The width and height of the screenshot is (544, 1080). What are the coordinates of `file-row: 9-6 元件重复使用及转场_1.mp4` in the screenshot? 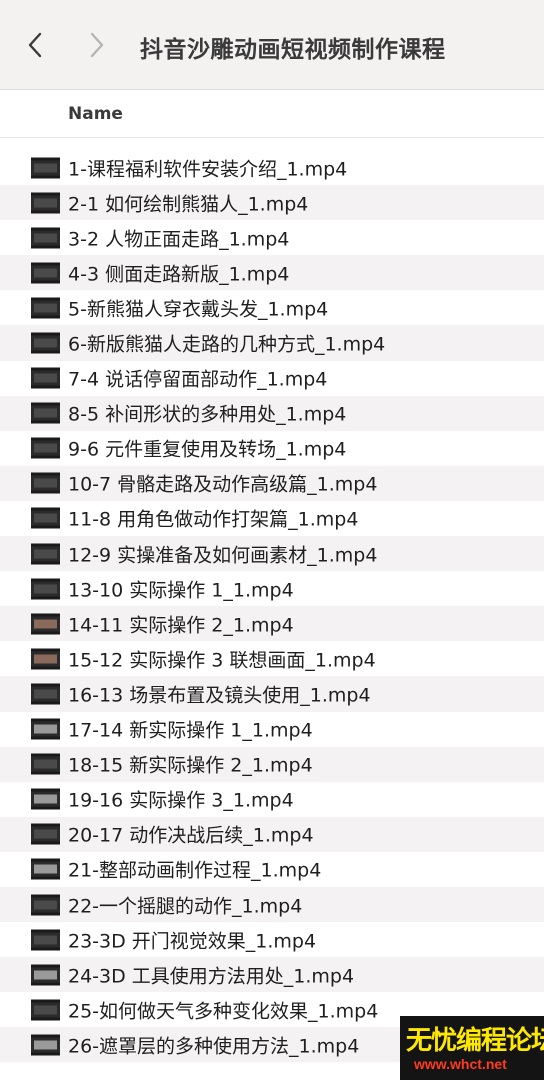 It's located at (272, 448).